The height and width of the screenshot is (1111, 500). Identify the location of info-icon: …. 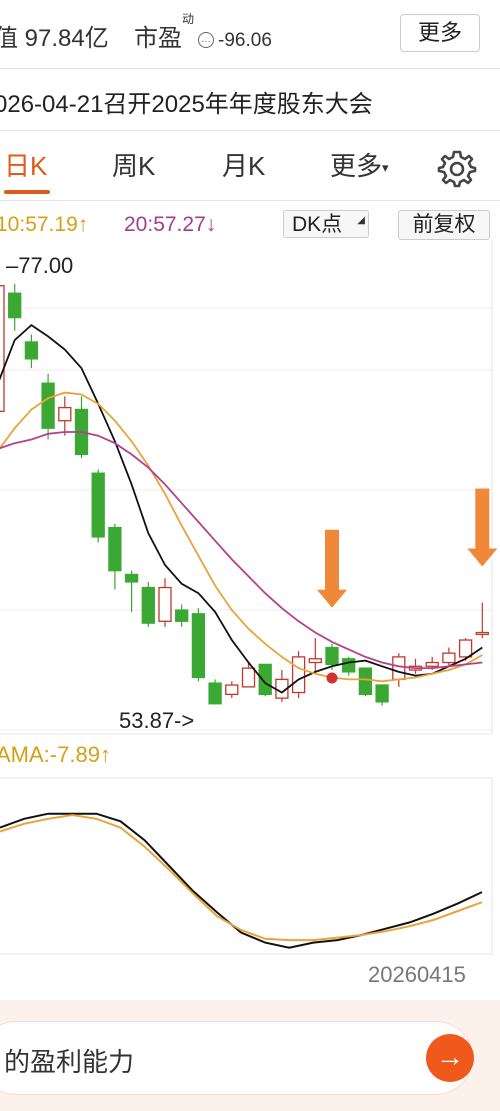
(206, 39).